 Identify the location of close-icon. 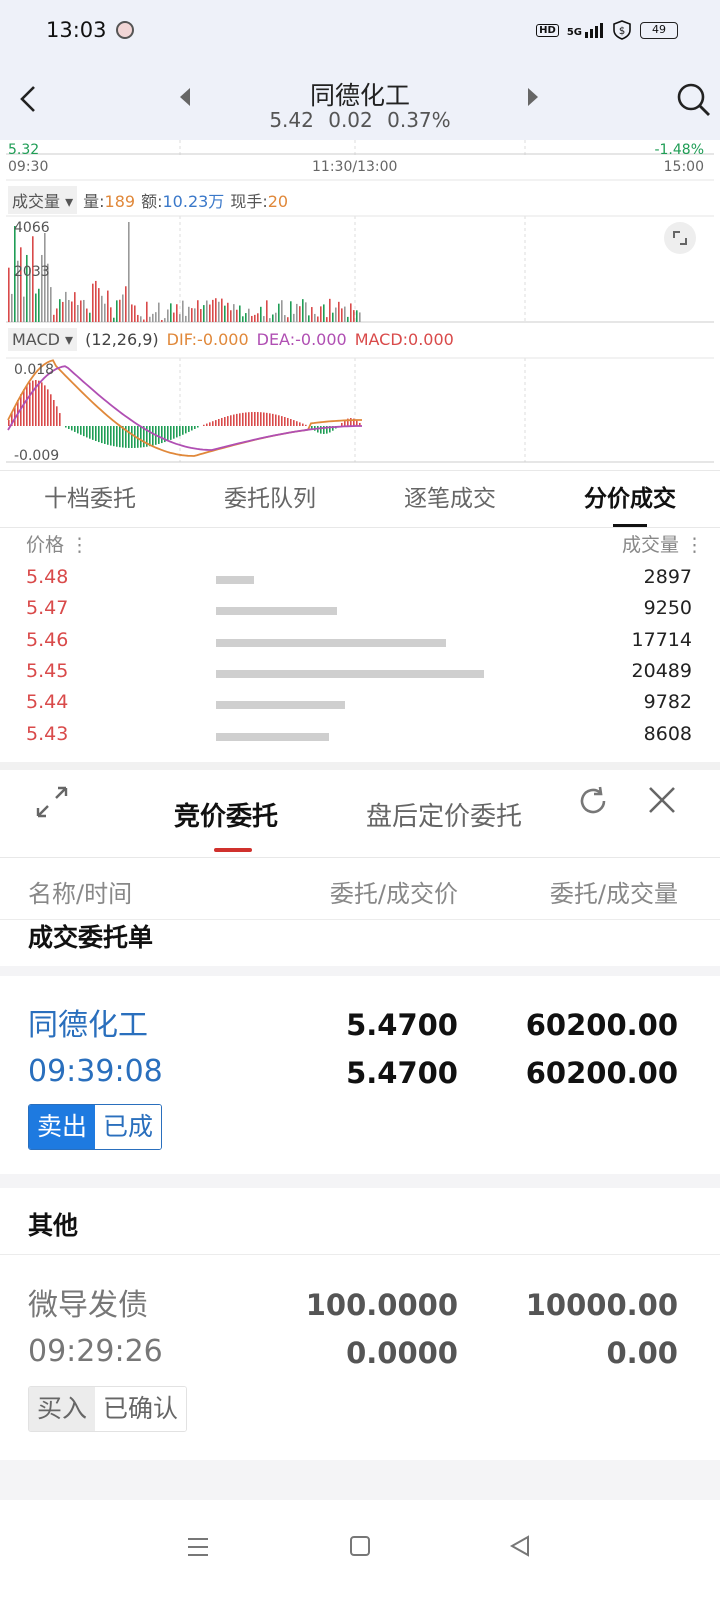
(662, 800).